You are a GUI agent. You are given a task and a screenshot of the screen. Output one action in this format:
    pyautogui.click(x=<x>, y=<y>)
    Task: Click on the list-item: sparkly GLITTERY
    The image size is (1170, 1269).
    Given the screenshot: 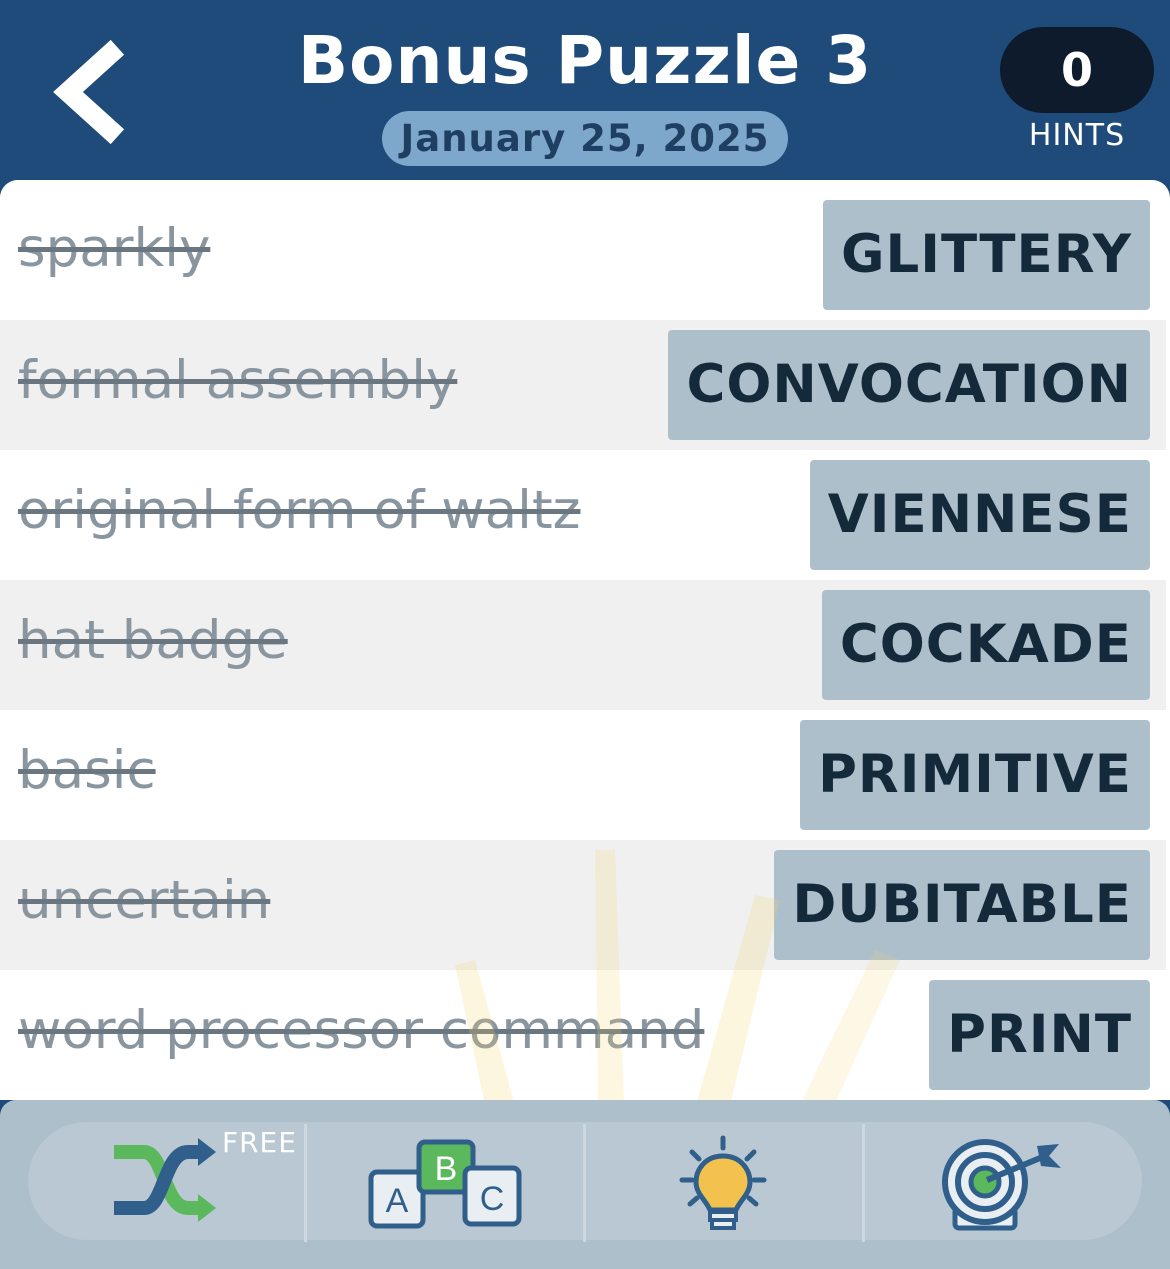 What is the action you would take?
    pyautogui.click(x=583, y=245)
    